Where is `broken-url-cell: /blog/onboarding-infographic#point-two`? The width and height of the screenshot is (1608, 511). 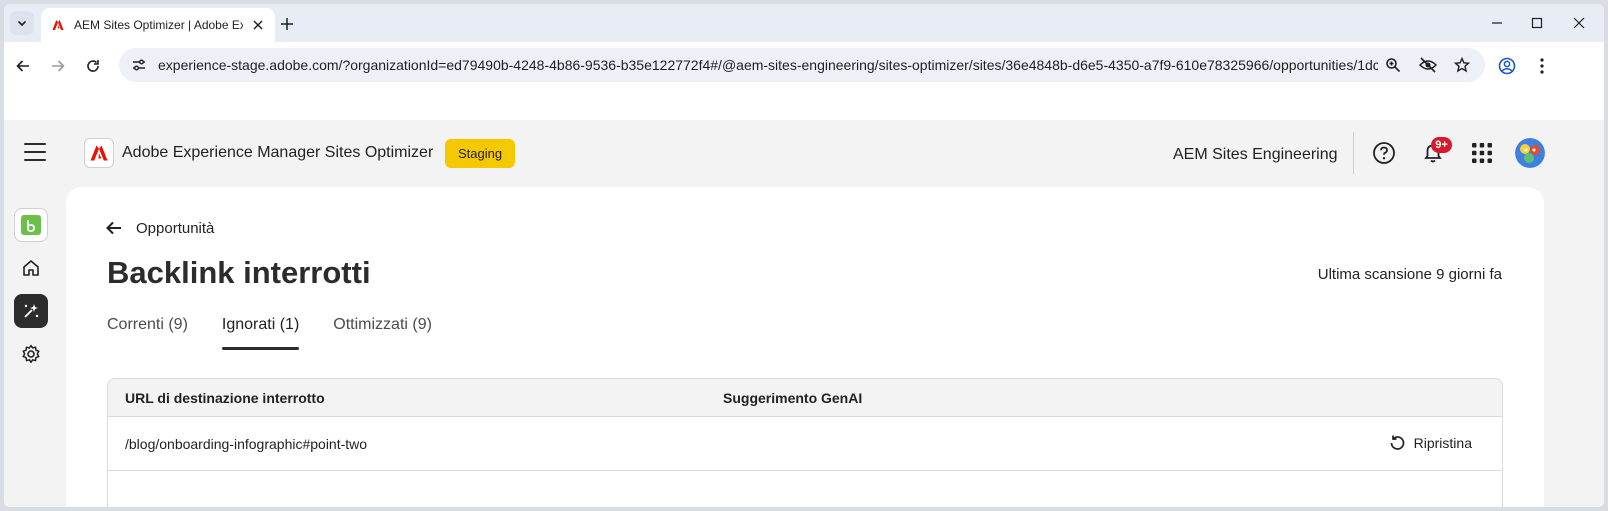
broken-url-cell: /blog/onboarding-infographic#point-two is located at coordinates (246, 444).